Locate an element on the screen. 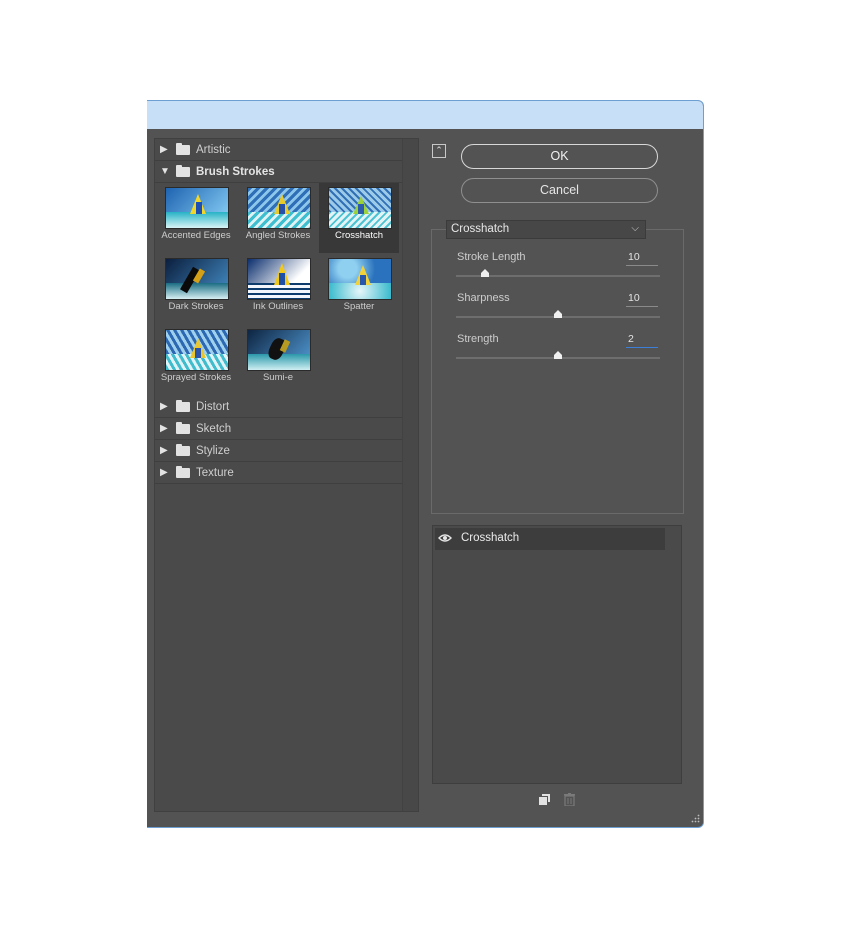 The image size is (850, 928). thumbnail-sumi-e: Sumi-e is located at coordinates (278, 360).